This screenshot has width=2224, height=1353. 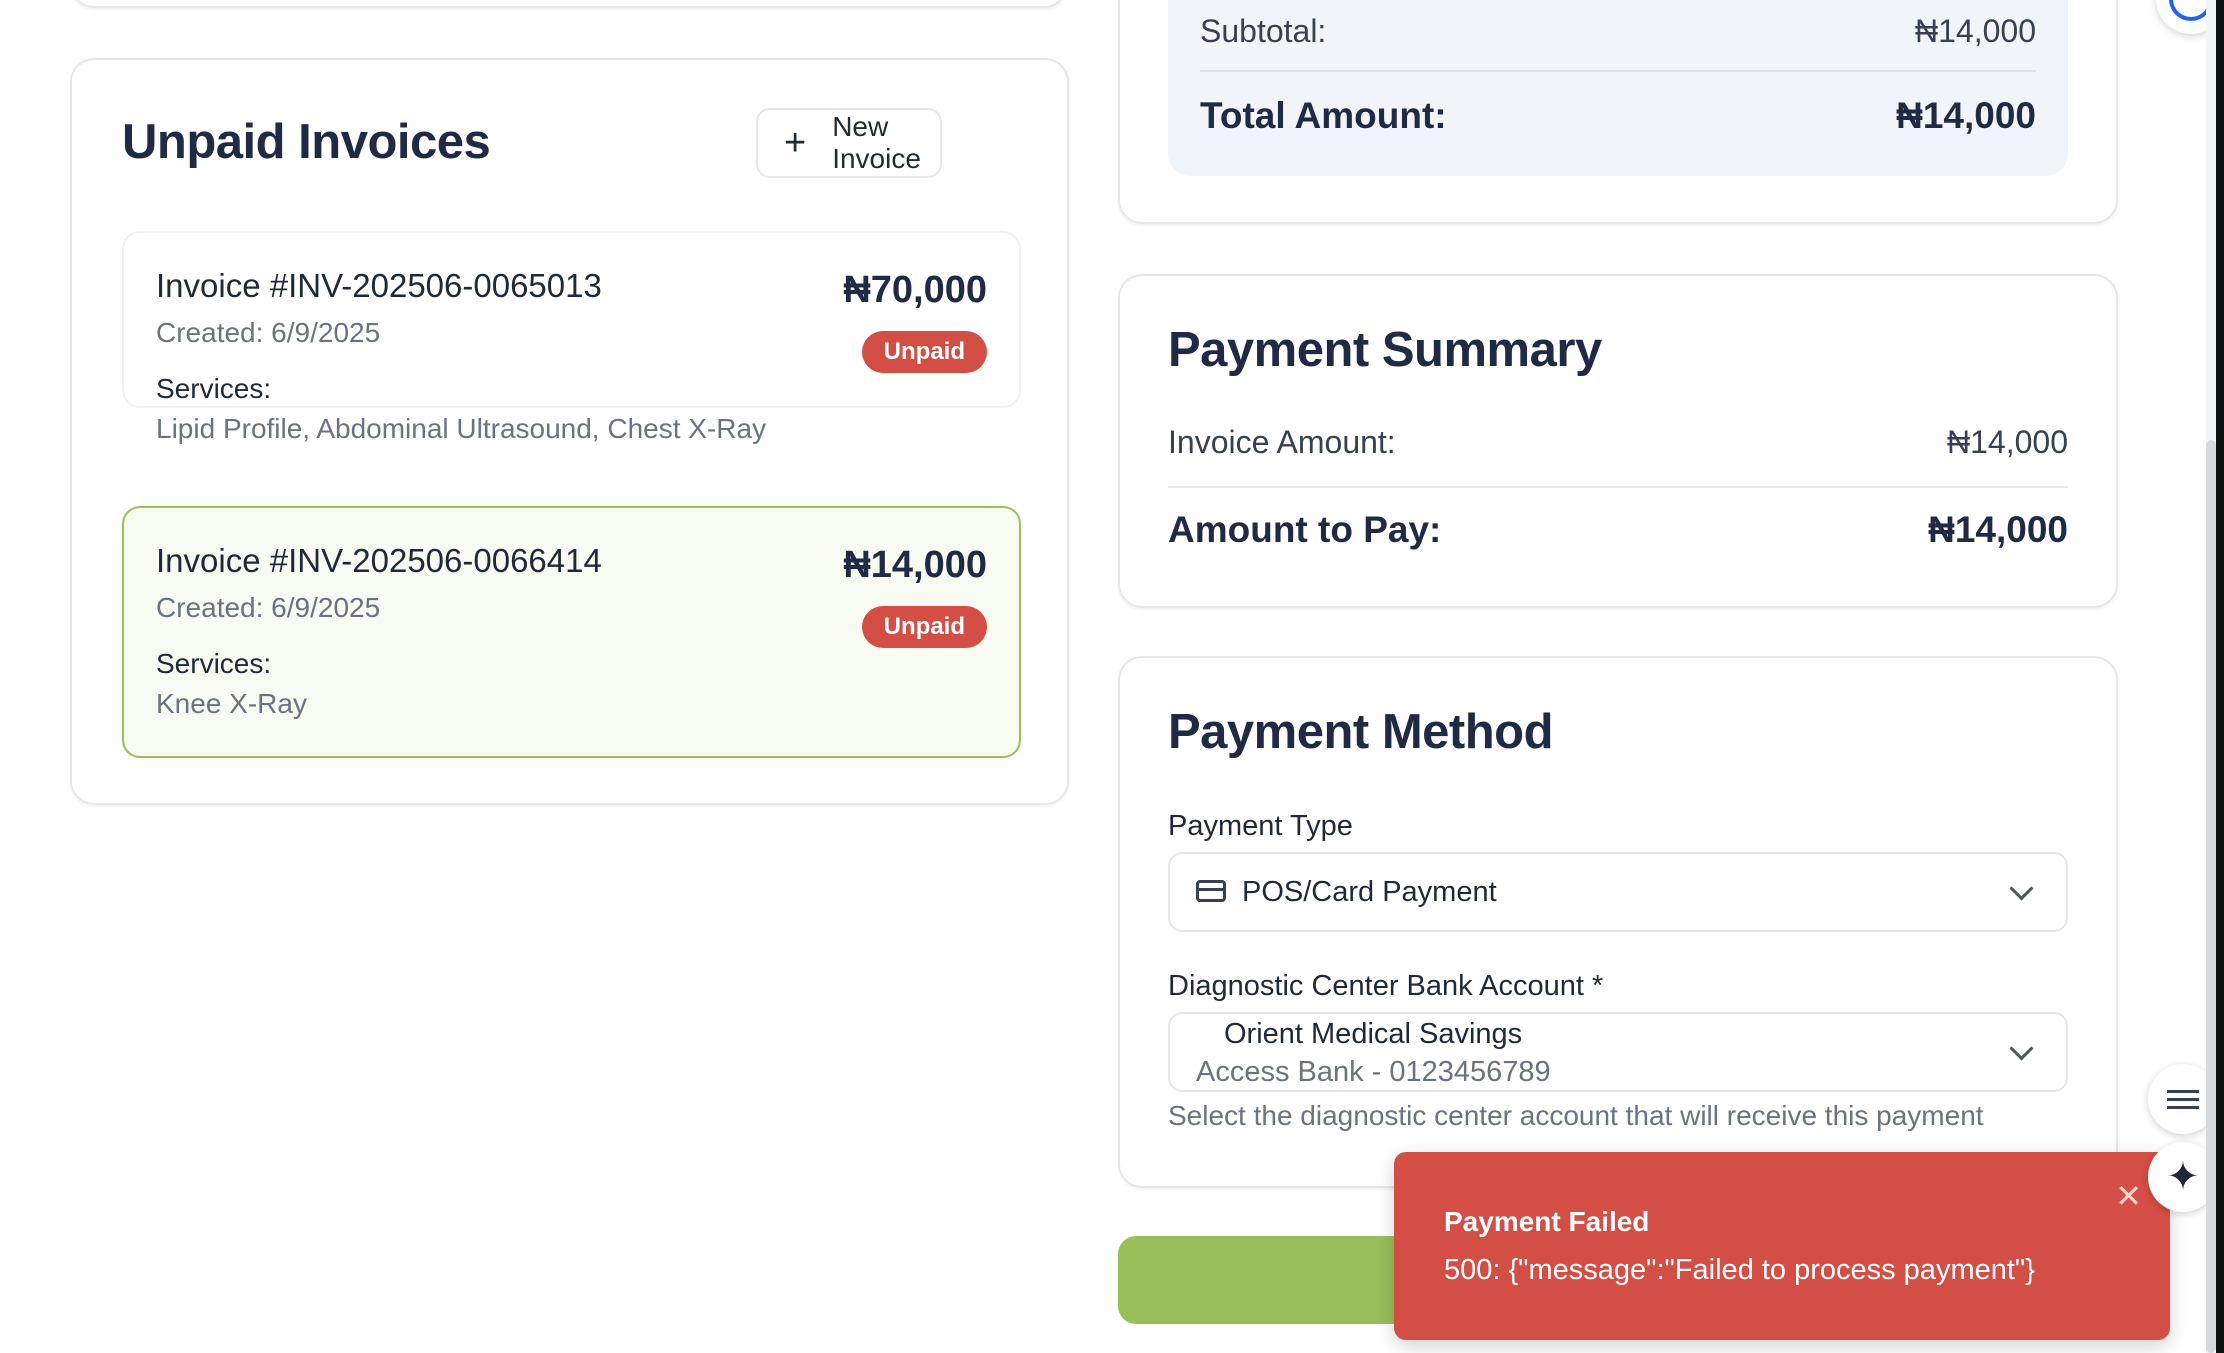 What do you see at coordinates (795, 143) in the screenshot?
I see `plus-icon: +` at bounding box center [795, 143].